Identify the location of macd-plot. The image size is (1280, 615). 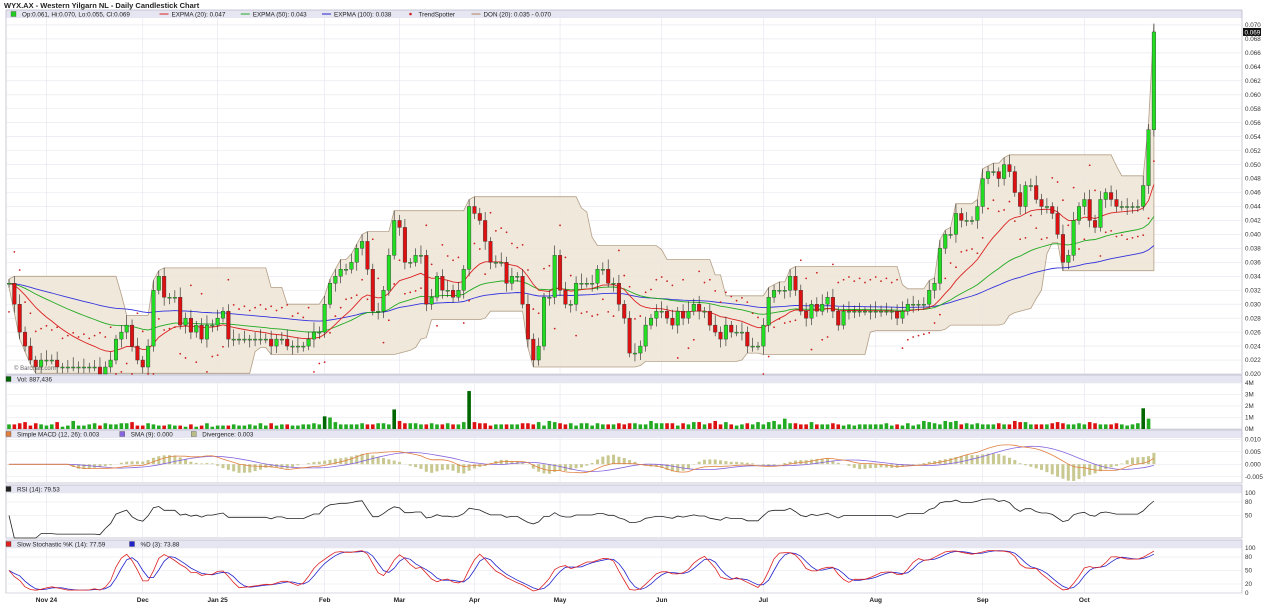
(581, 462).